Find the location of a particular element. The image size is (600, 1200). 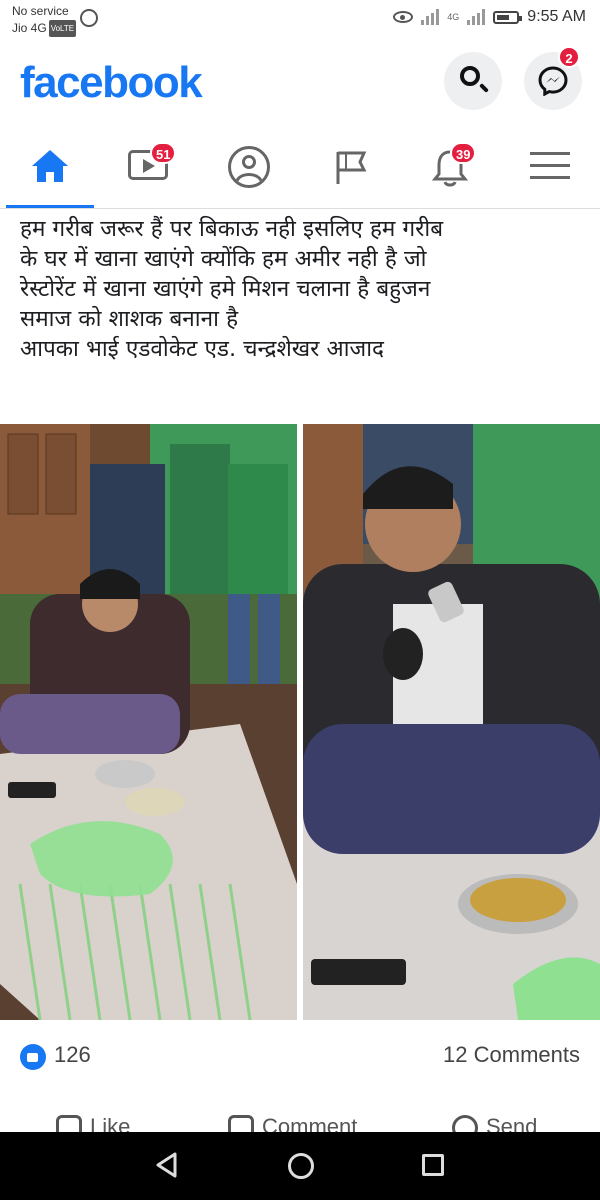

post-actions: Like Comment Send is located at coordinates (300, 1119).